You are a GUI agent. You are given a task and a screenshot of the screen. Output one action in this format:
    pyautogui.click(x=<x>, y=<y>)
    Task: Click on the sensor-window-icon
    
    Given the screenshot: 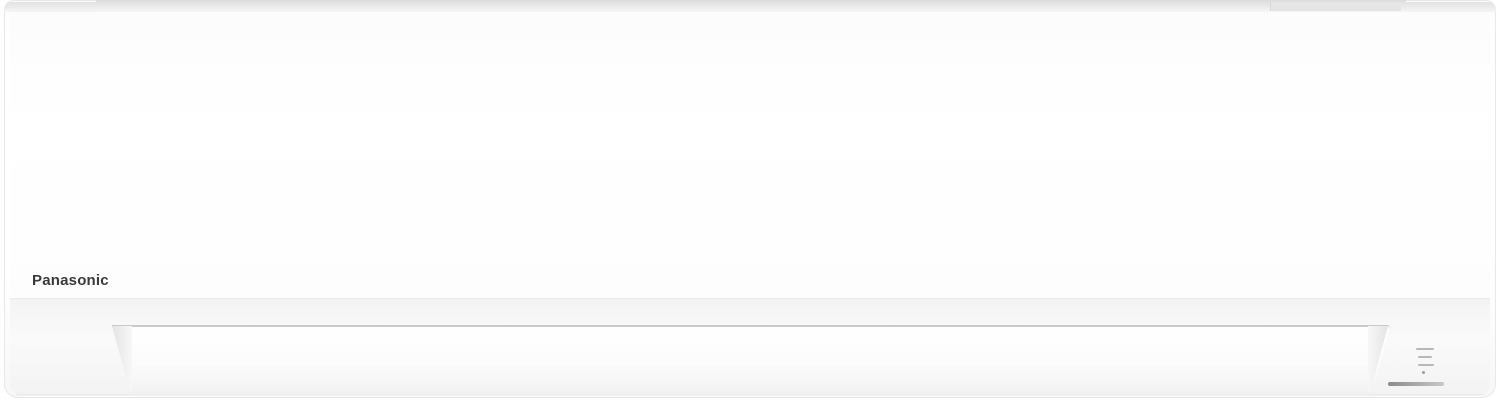 What is the action you would take?
    pyautogui.click(x=1416, y=384)
    